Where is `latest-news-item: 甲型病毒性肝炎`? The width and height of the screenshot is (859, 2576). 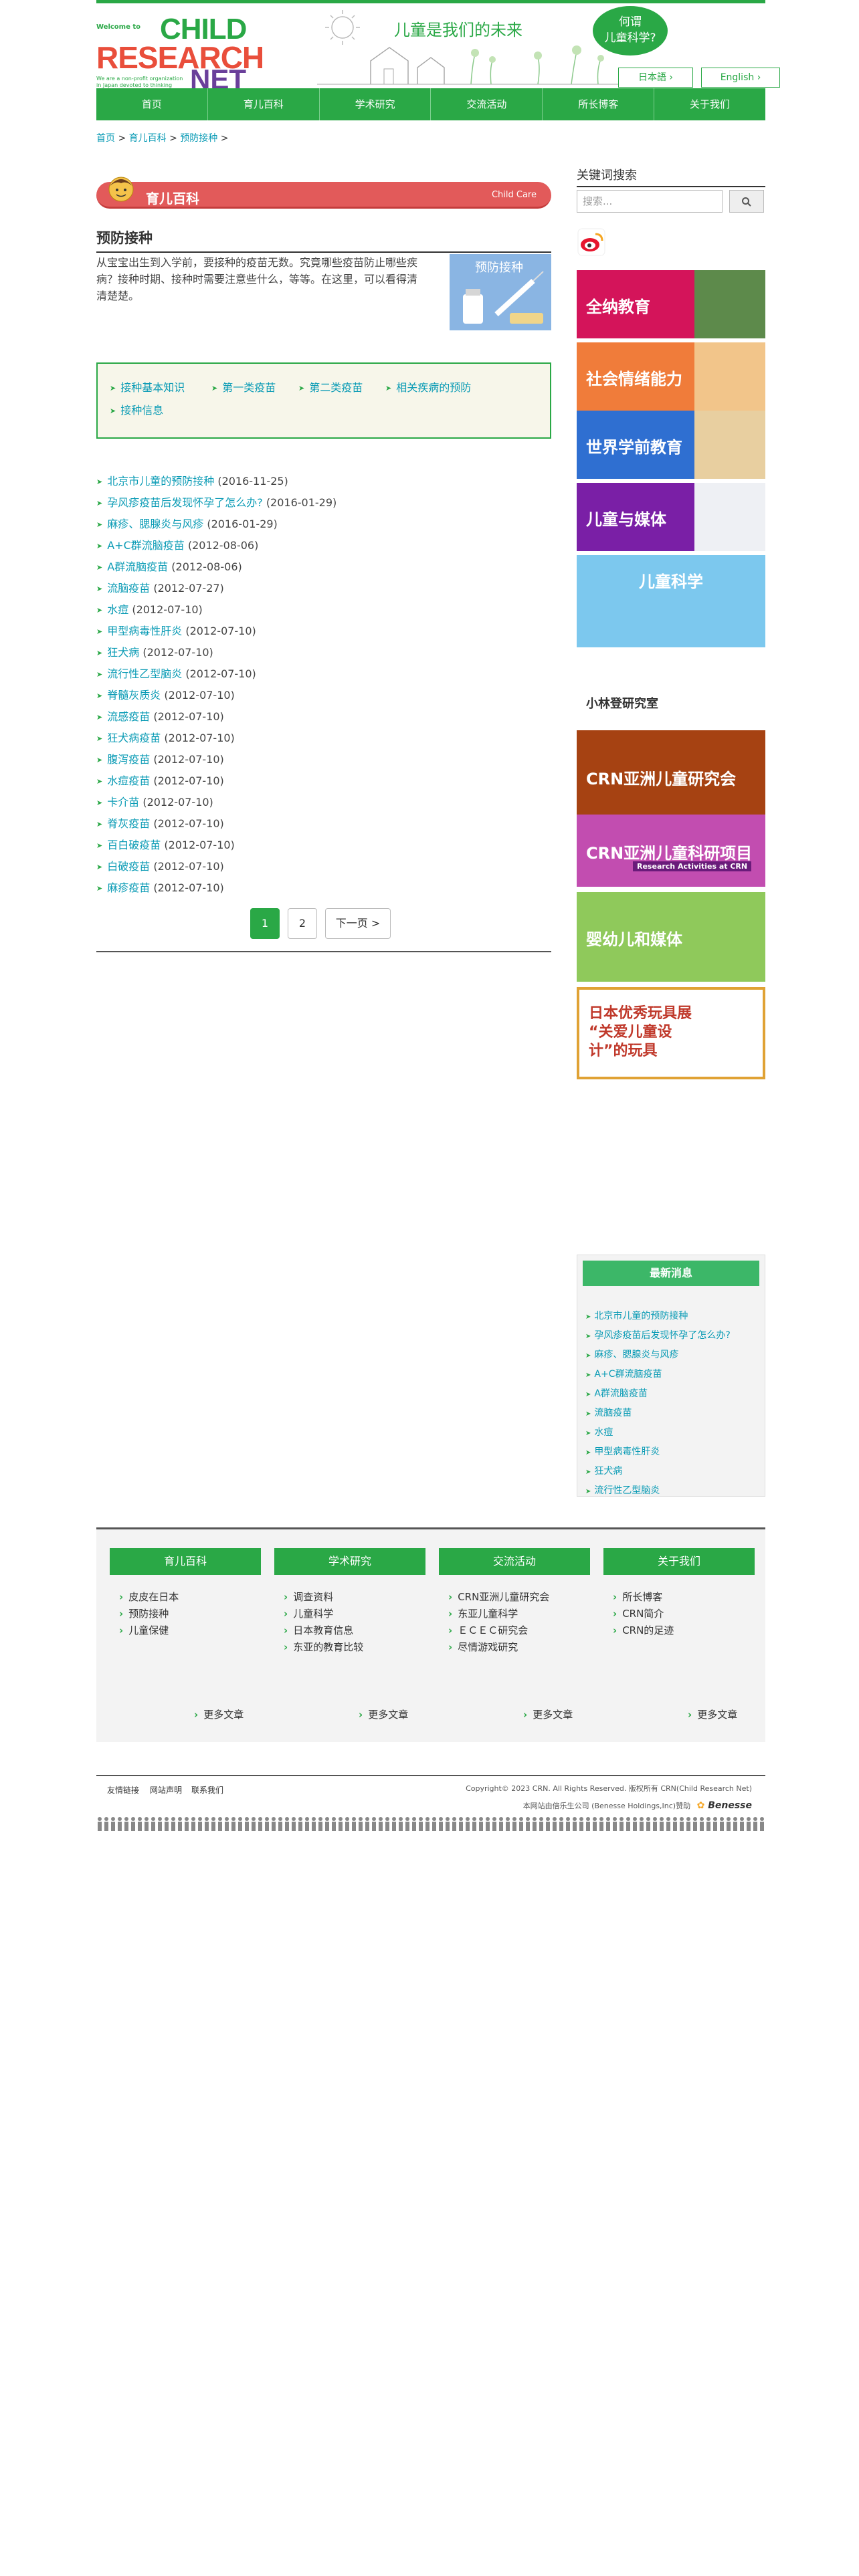 latest-news-item: 甲型病毒性肝炎 is located at coordinates (622, 1451).